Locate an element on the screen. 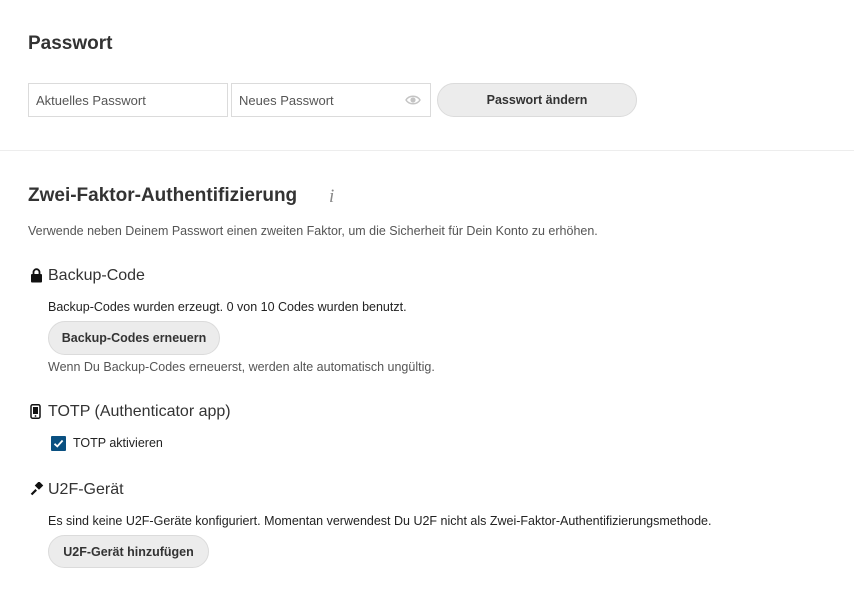  usb-icon is located at coordinates (37, 489).